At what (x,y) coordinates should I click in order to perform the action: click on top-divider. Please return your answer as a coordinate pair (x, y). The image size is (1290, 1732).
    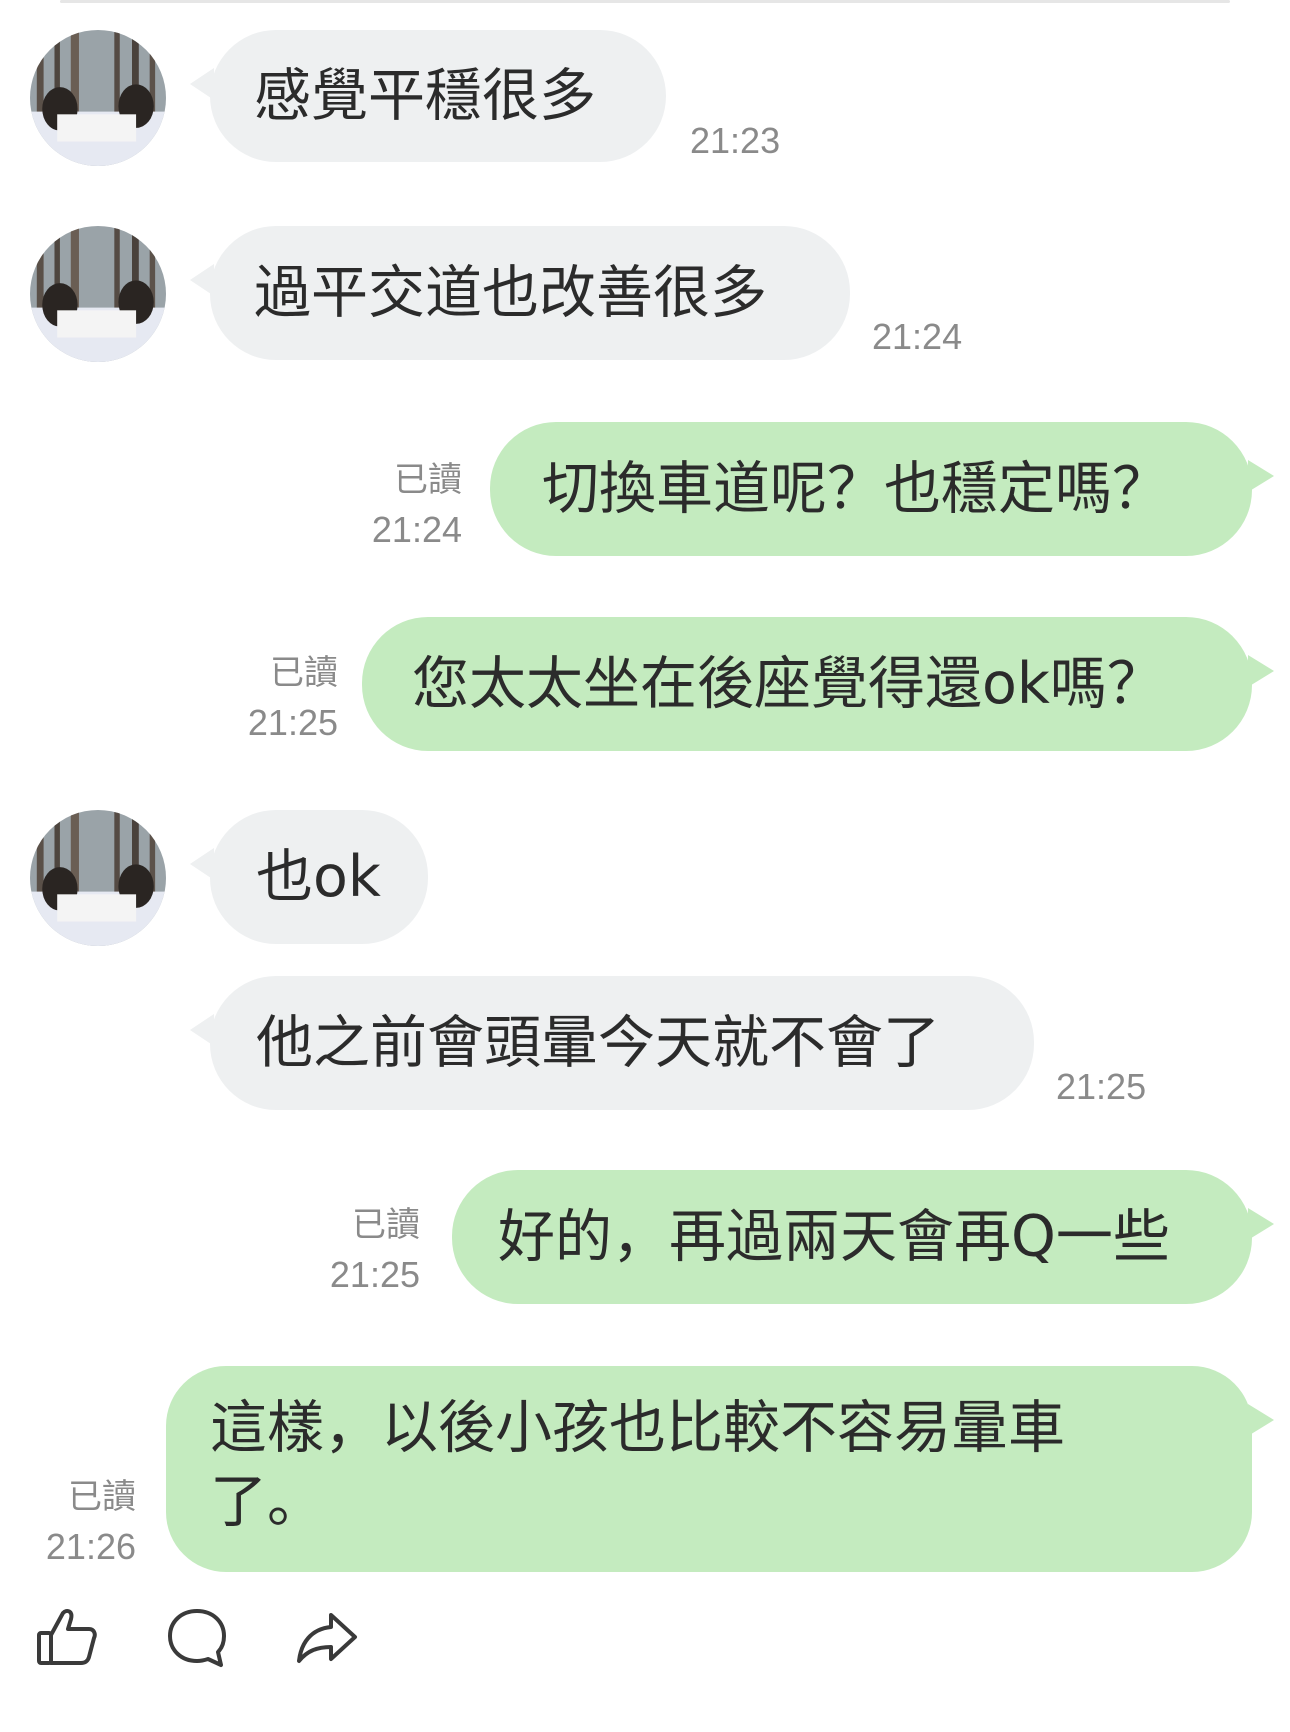
    Looking at the image, I should click on (645, 1).